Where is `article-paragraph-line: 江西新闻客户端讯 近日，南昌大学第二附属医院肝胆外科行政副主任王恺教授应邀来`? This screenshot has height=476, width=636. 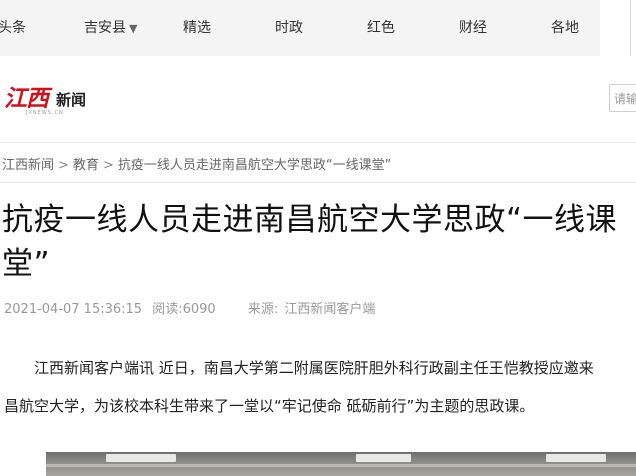 article-paragraph-line: 江西新闻客户端讯 近日，南昌大学第二附属医院肝胆外科行政副主任王恺教授应邀来 is located at coordinates (314, 368).